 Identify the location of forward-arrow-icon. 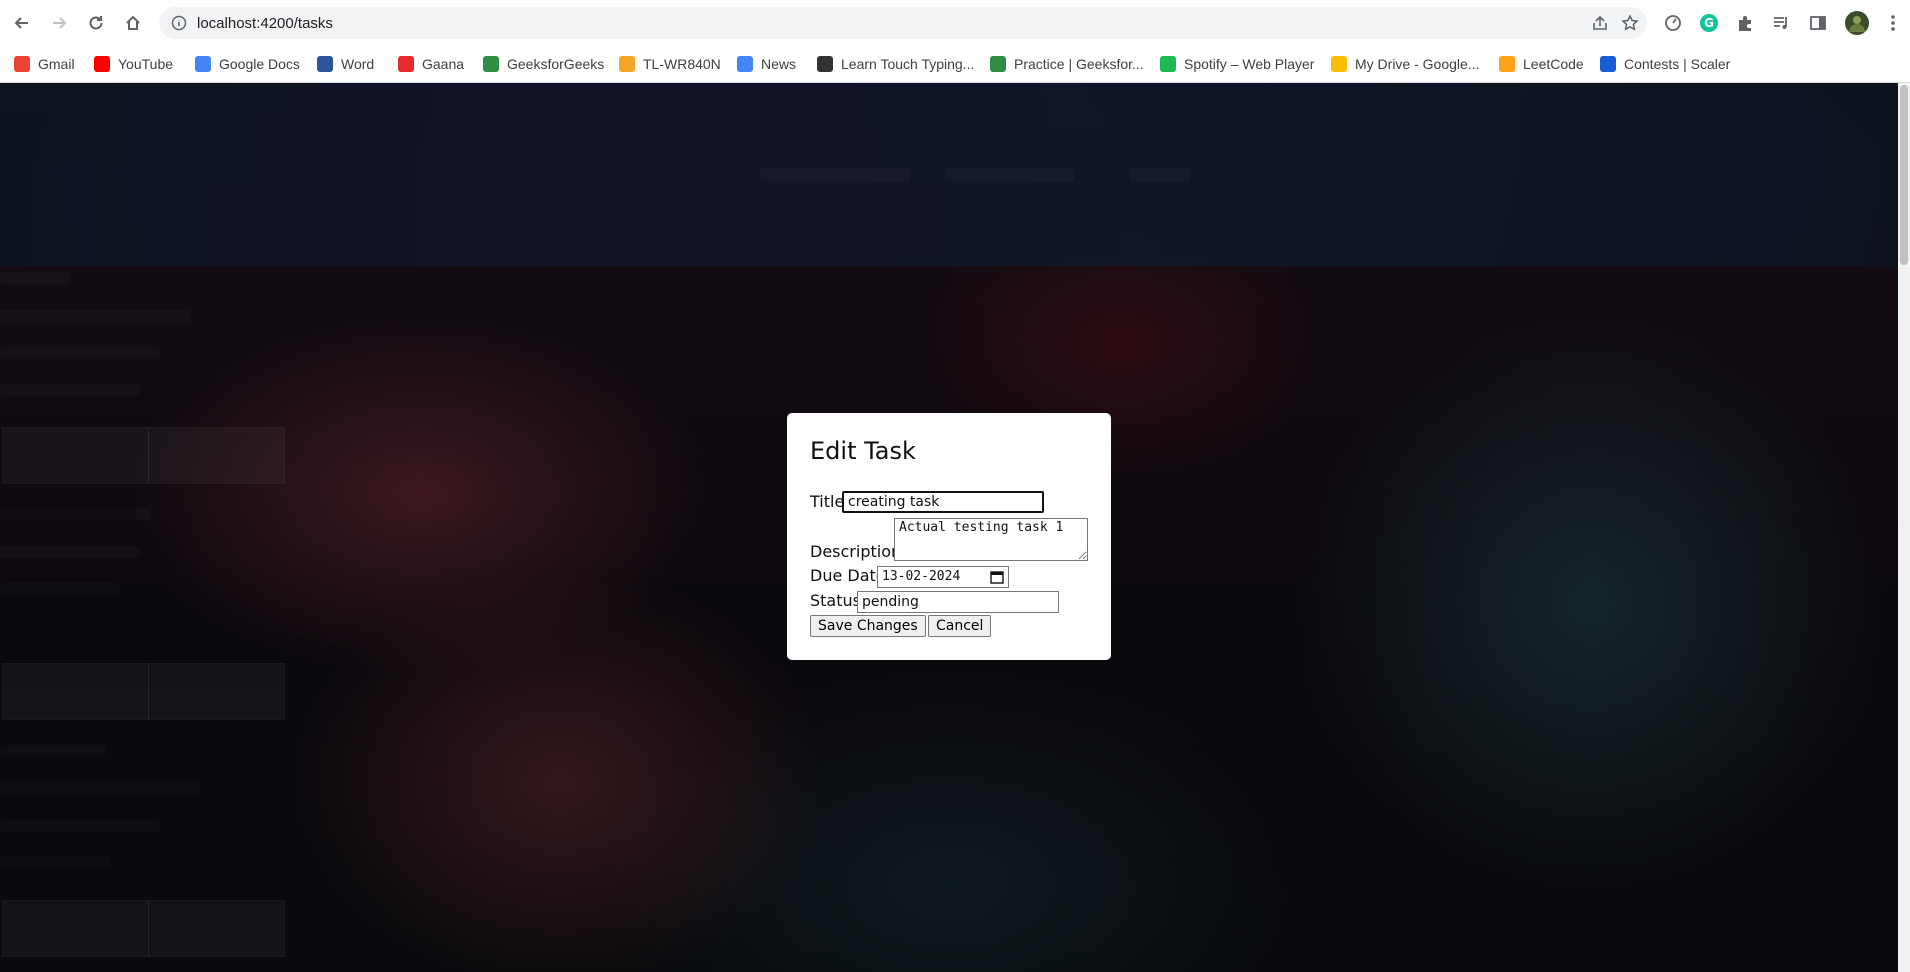
(60, 23).